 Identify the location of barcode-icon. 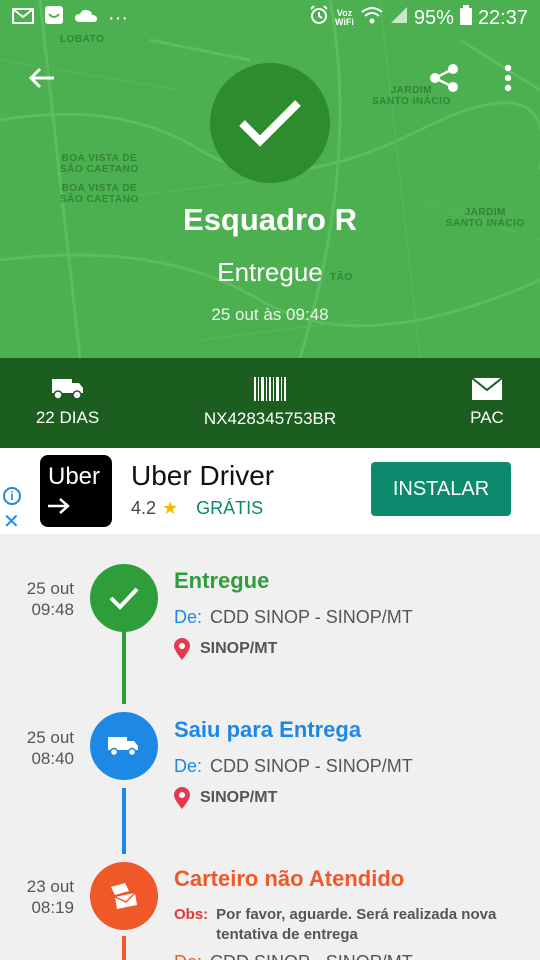
(270, 389).